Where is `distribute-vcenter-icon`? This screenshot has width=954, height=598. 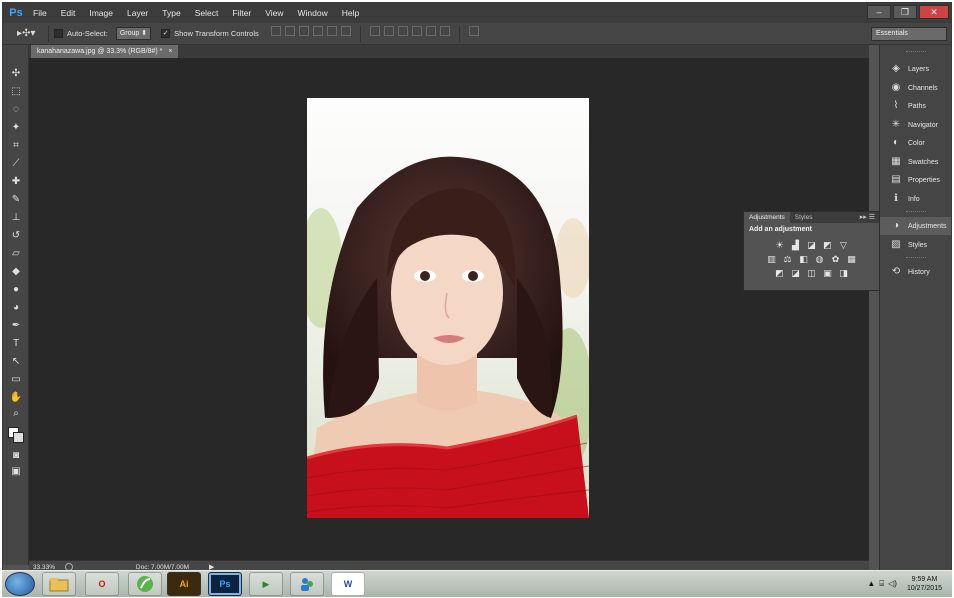 distribute-vcenter-icon is located at coordinates (388, 30).